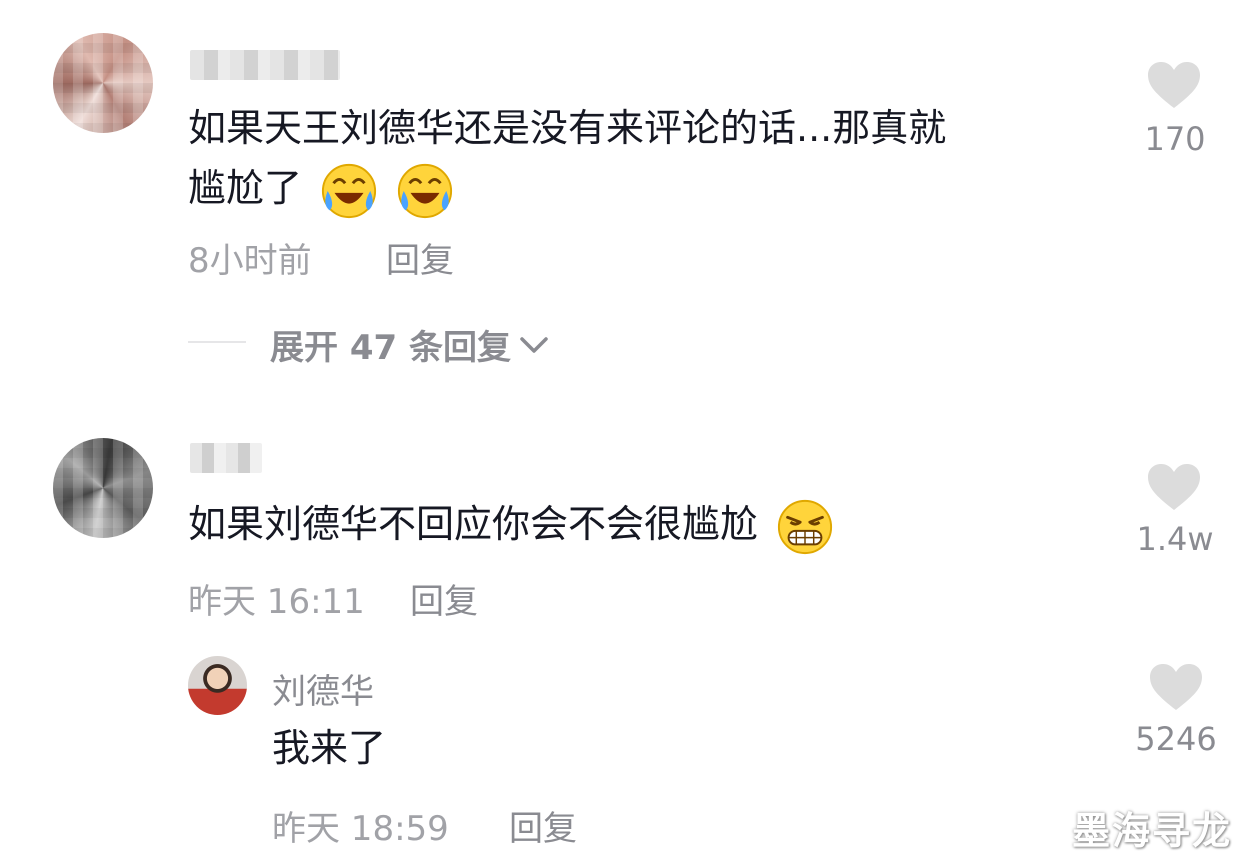  What do you see at coordinates (473, 524) in the screenshot?
I see `comment-text-line: 如果刘德华不回应你会不会很尴尬` at bounding box center [473, 524].